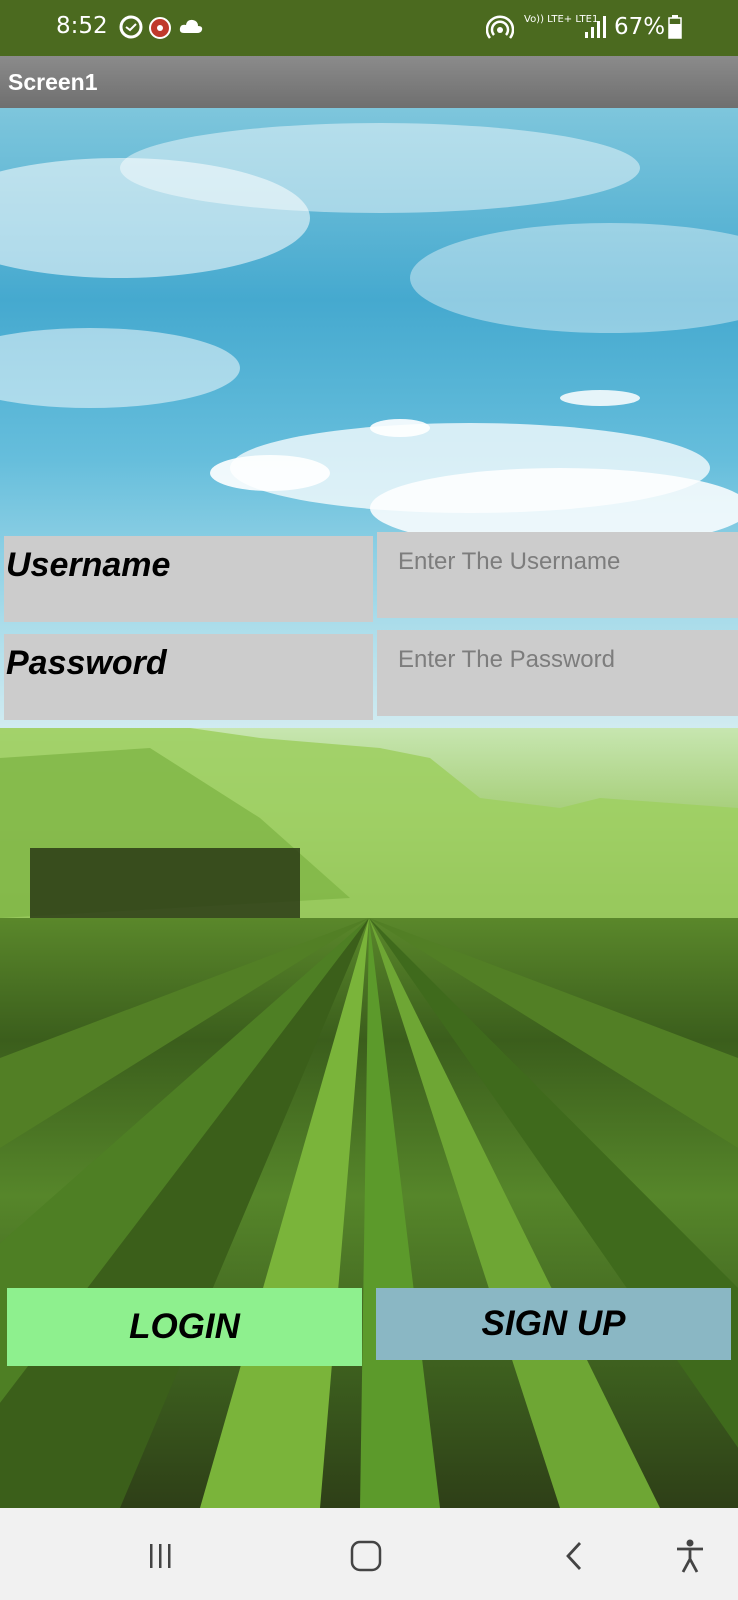 This screenshot has width=738, height=1600. I want to click on recent-apps-icon, so click(160, 1556).